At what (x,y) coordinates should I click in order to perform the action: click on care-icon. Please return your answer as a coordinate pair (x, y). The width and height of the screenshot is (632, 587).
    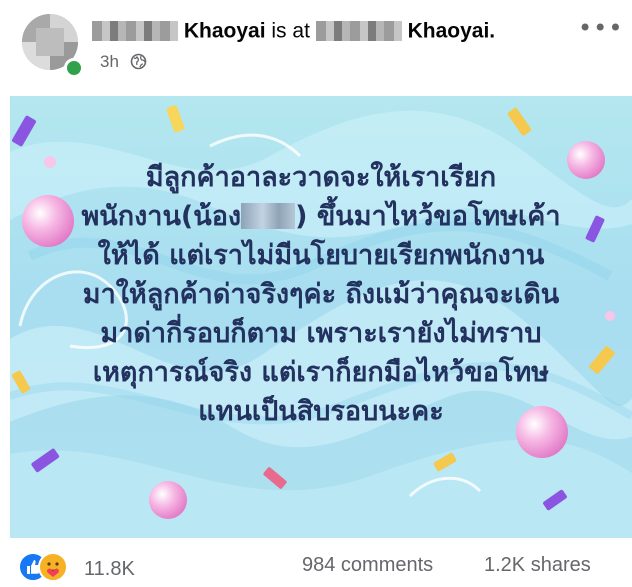
    Looking at the image, I should click on (53, 567).